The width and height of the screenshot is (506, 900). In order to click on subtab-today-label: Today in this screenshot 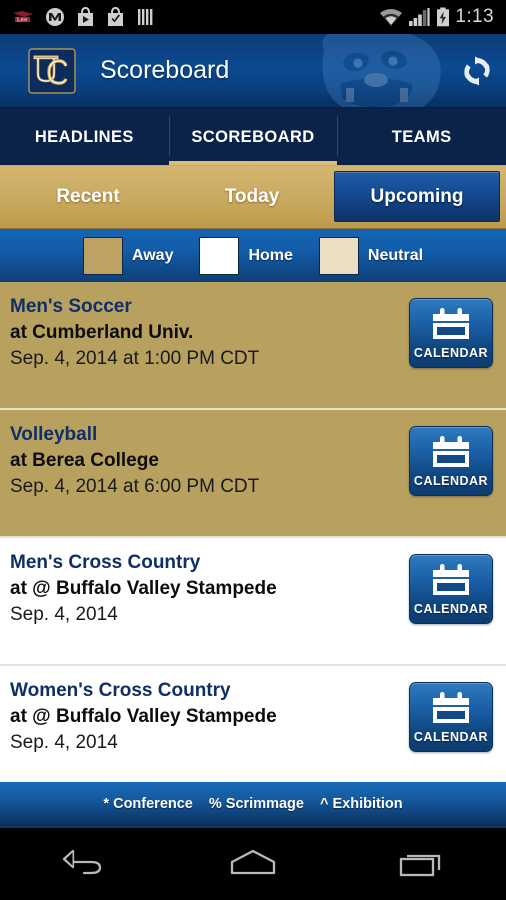, I will do `click(252, 196)`.